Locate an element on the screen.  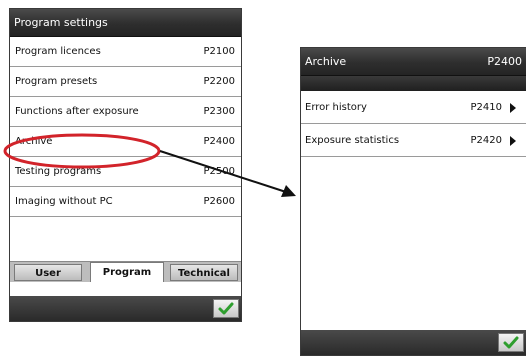
menu-item-code: P2420 is located at coordinates (486, 140).